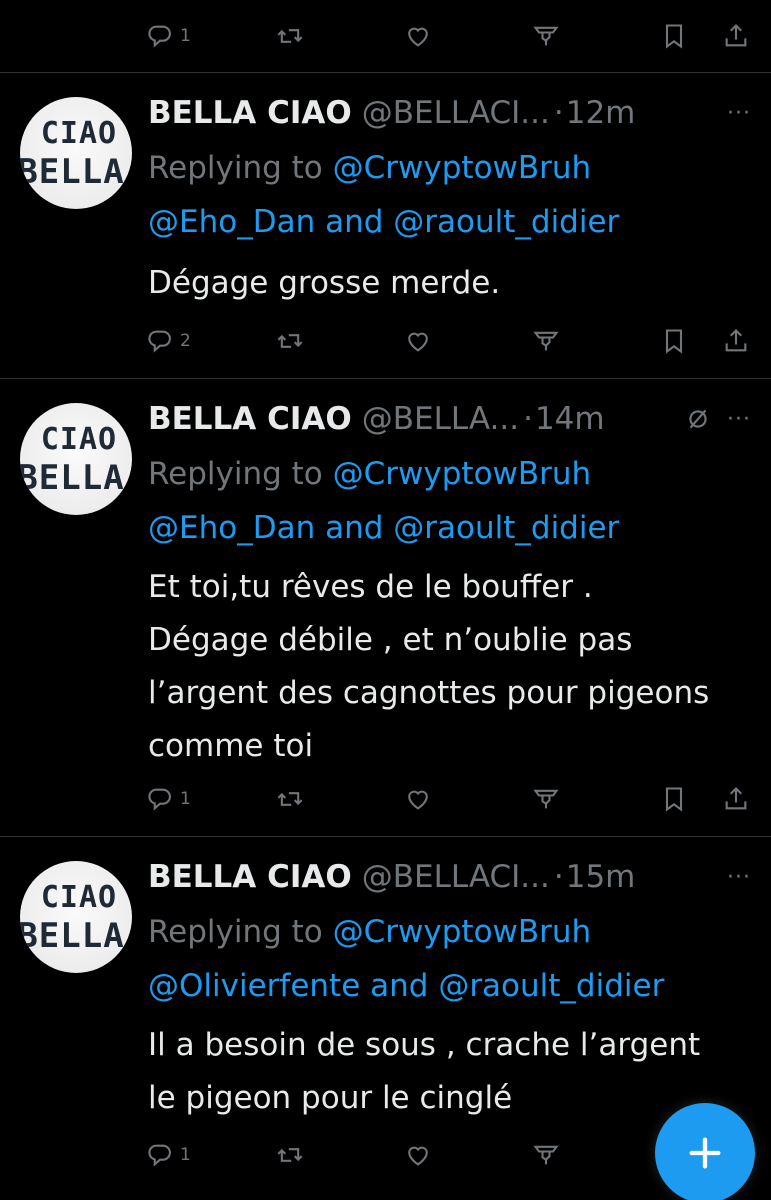  What do you see at coordinates (390, 640) in the screenshot?
I see `tweet-text-line: Dégage débile , et n’oublie pas` at bounding box center [390, 640].